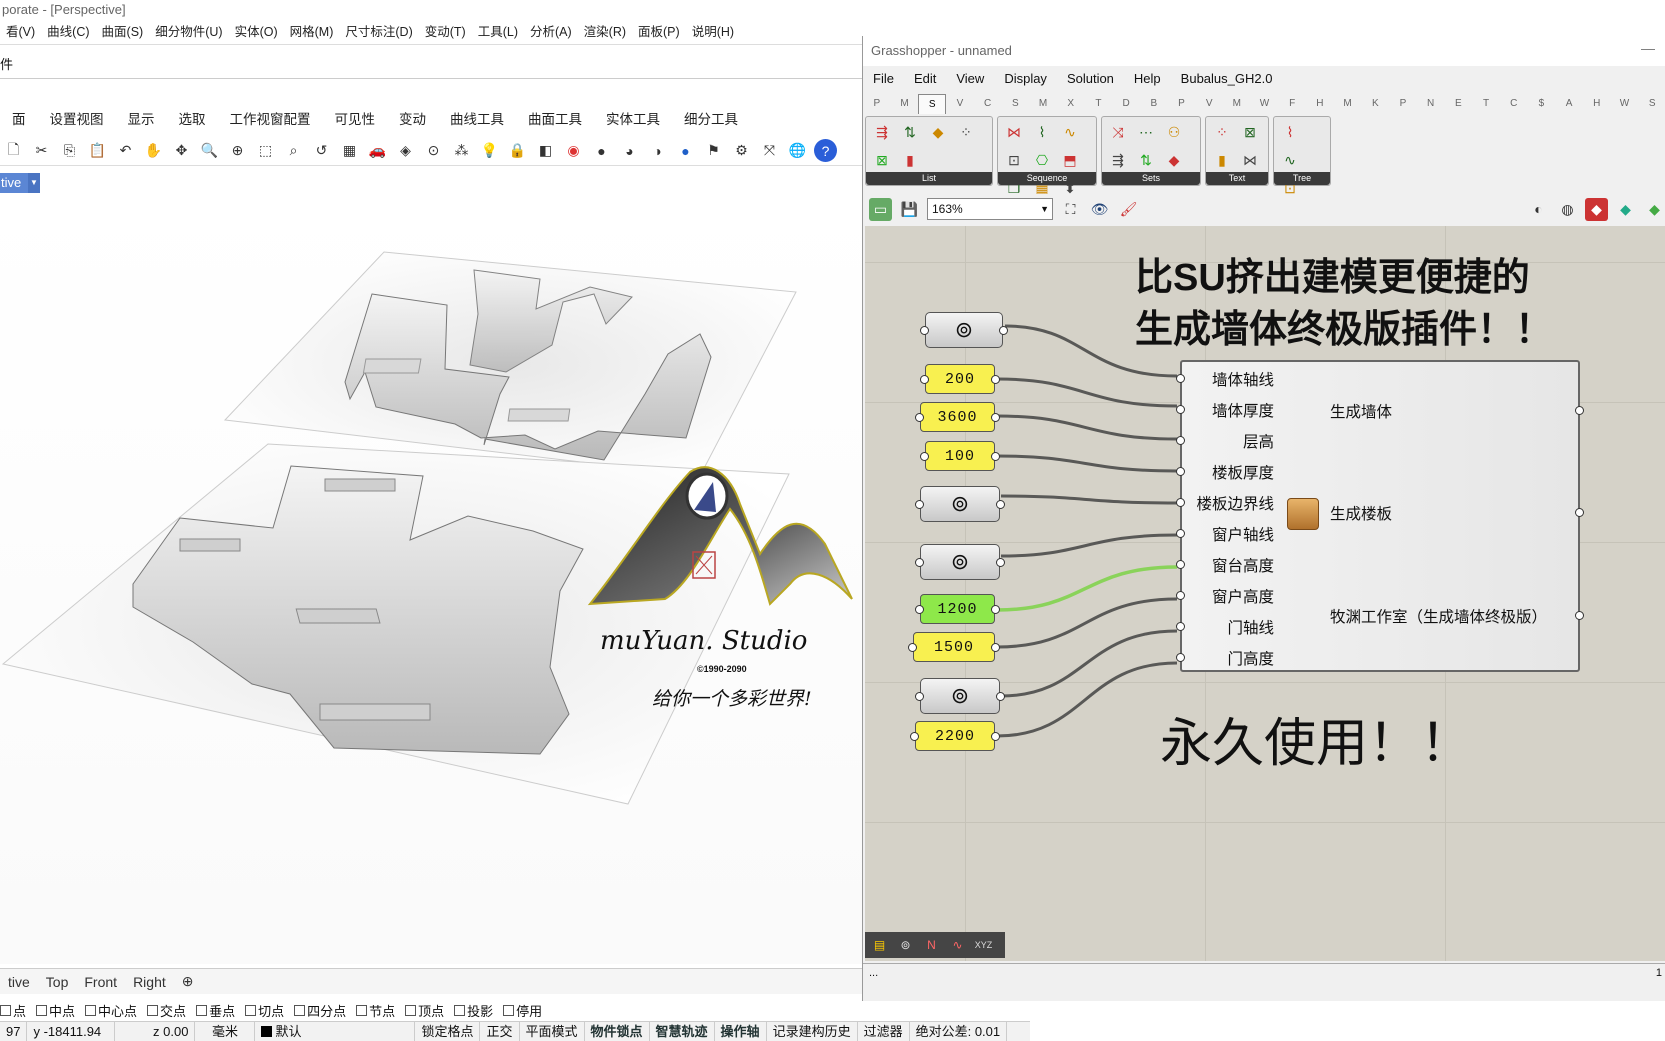  What do you see at coordinates (477, 120) in the screenshot?
I see `toolbar-tab-7: 曲线工具` at bounding box center [477, 120].